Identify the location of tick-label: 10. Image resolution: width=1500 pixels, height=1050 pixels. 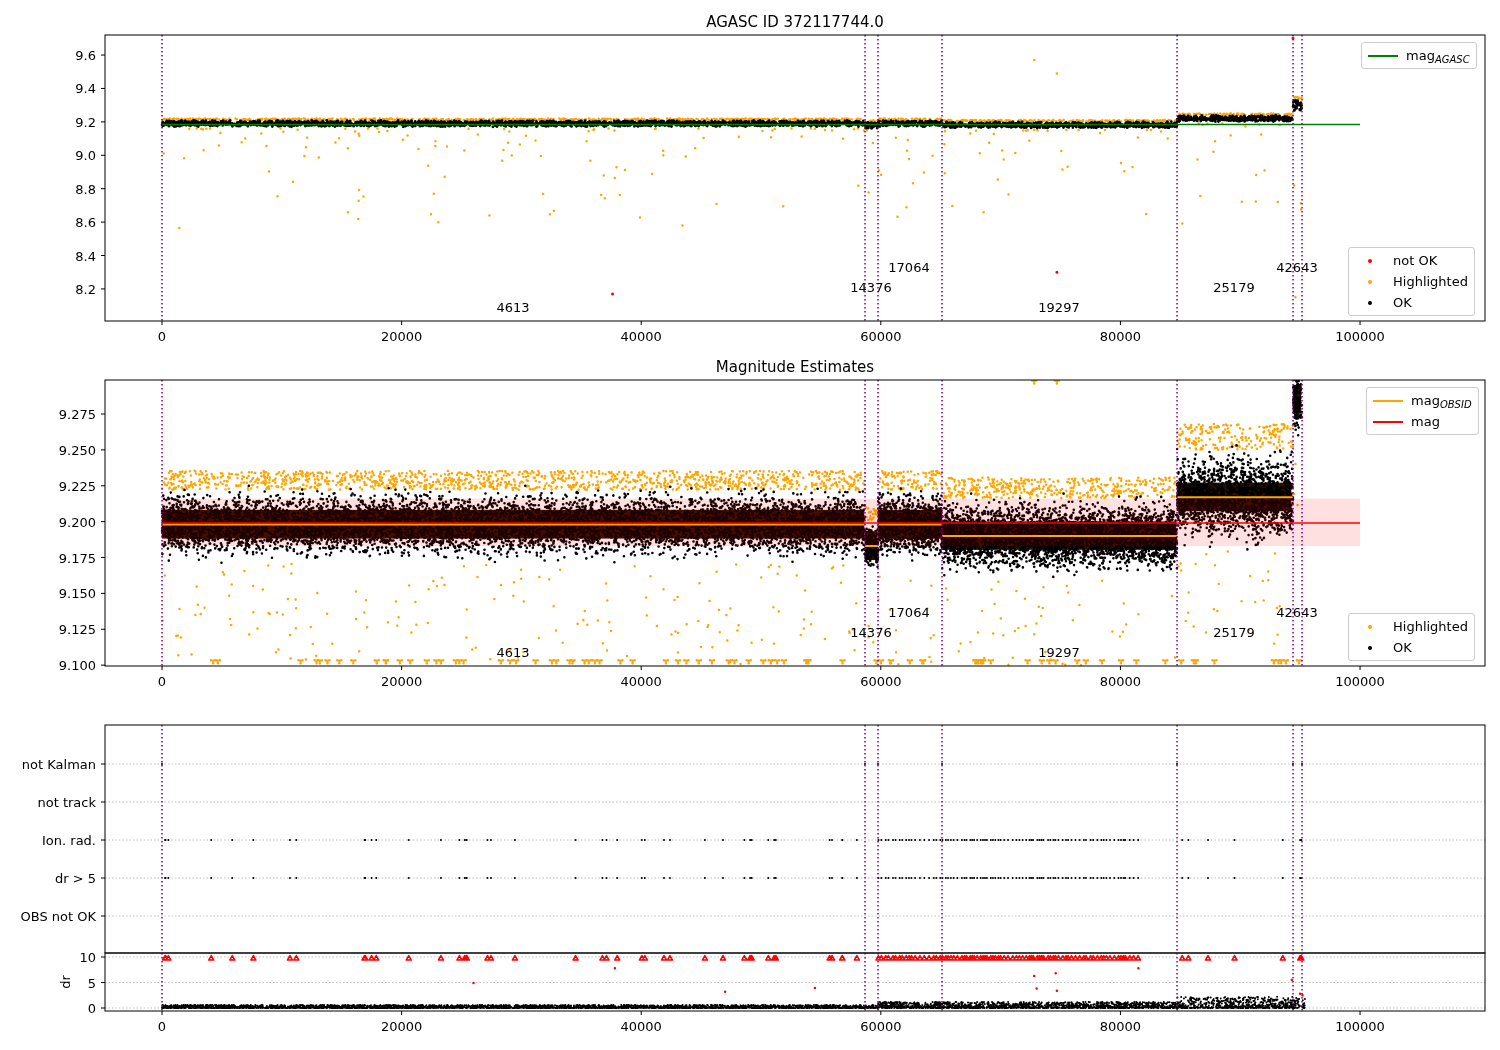
(87, 957).